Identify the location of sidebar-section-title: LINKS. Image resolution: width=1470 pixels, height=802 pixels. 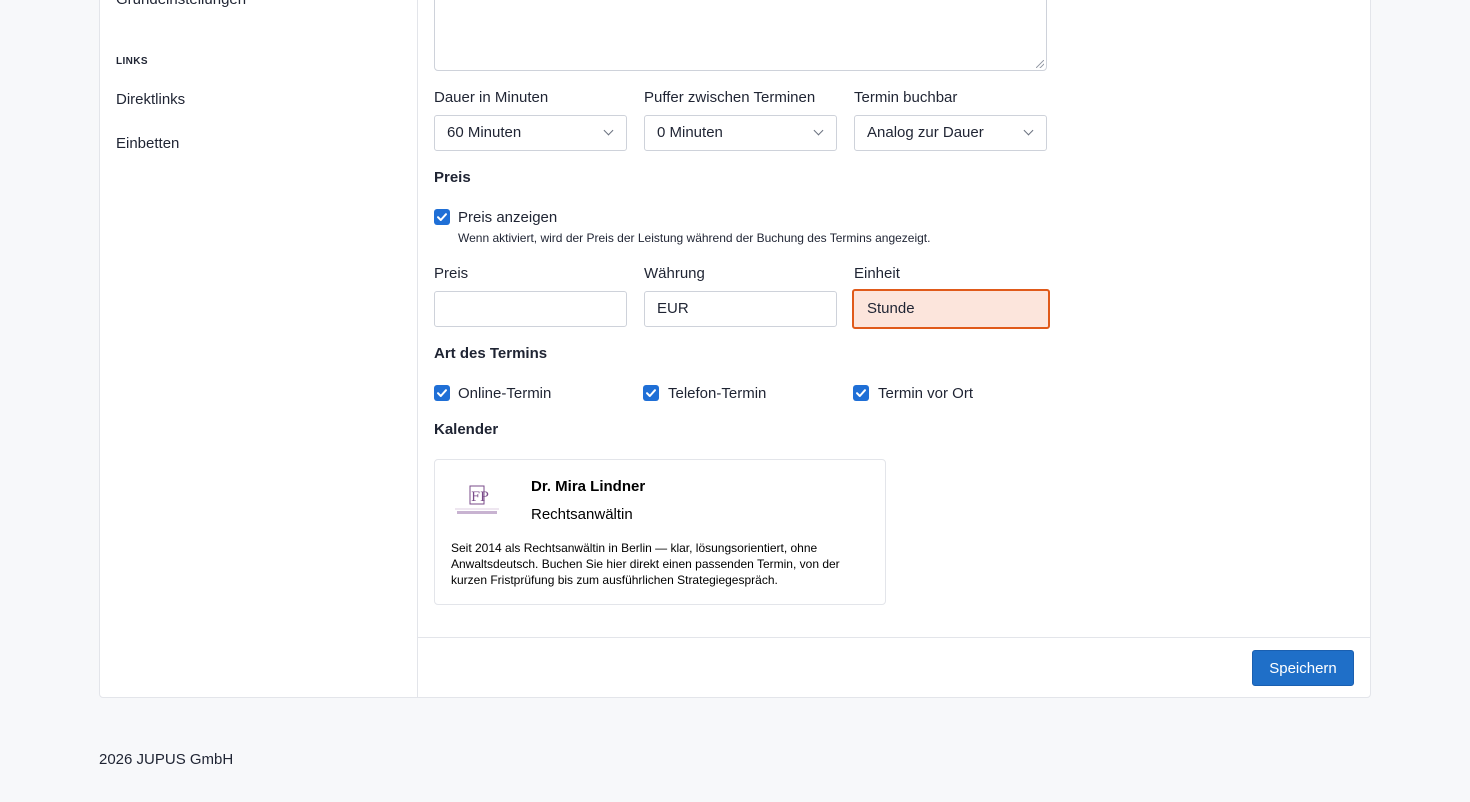
(132, 61).